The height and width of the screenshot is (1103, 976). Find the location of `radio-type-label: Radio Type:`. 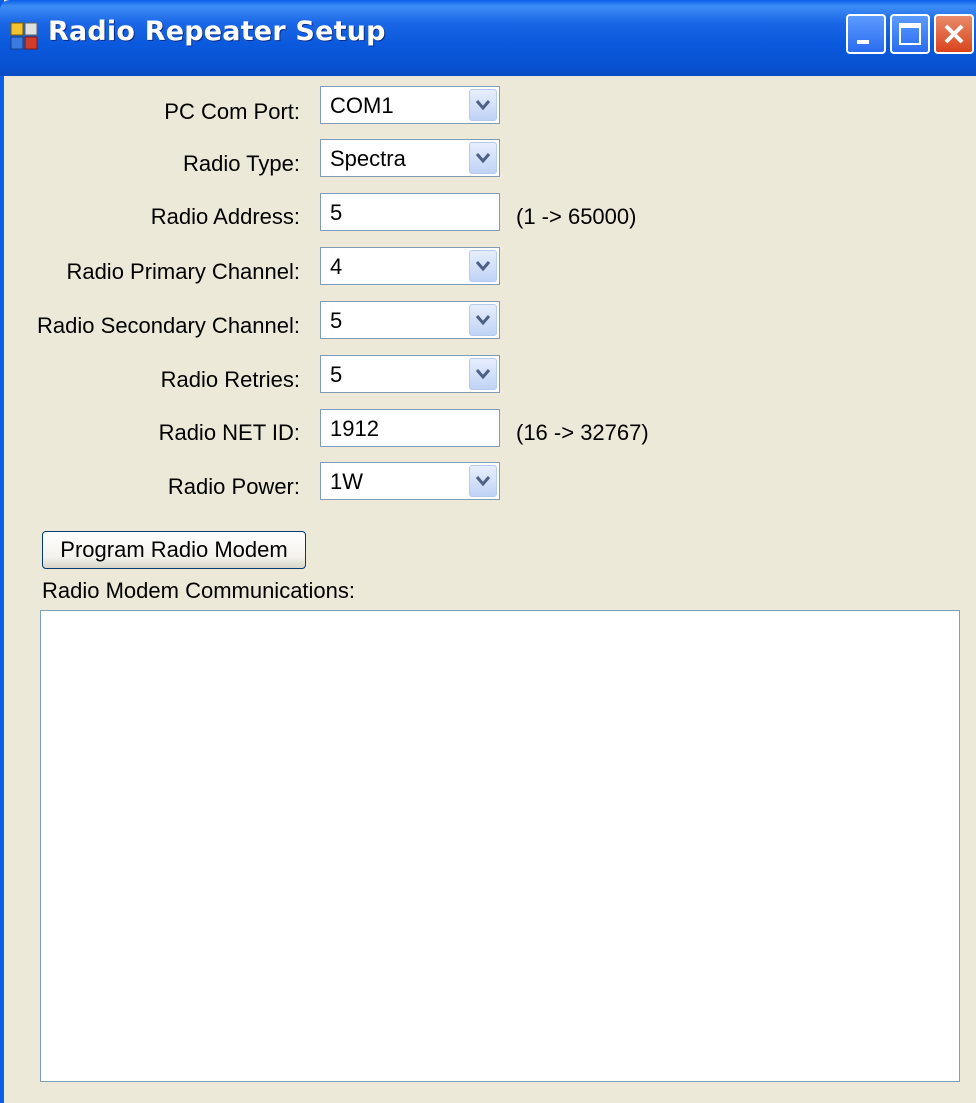

radio-type-label: Radio Type: is located at coordinates (241, 163).